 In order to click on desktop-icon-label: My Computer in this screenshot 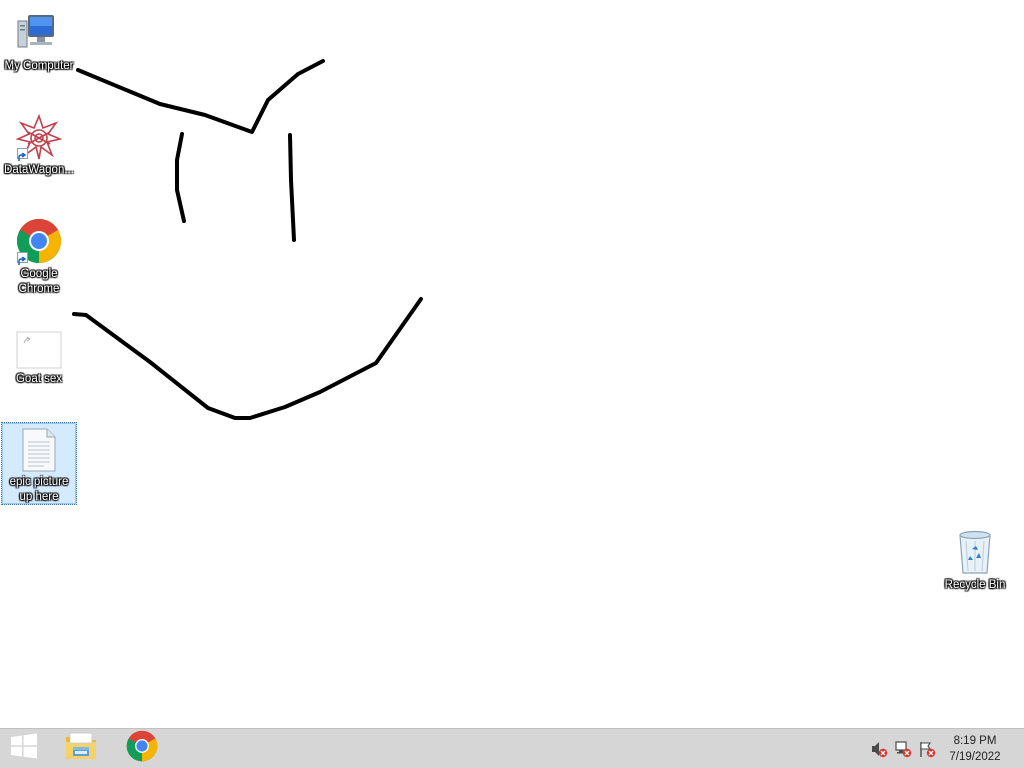, I will do `click(39, 66)`.